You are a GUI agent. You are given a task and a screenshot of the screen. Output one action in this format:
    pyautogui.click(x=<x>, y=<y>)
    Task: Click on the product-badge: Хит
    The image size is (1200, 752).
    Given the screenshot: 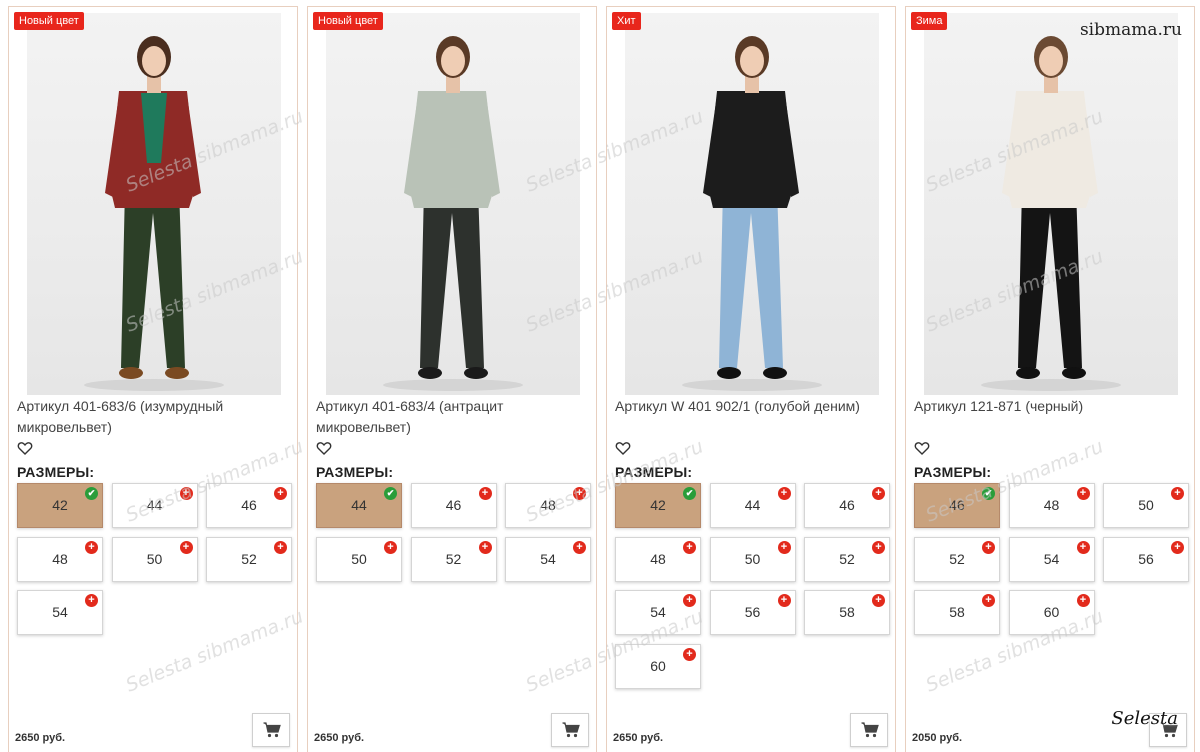 What is the action you would take?
    pyautogui.click(x=626, y=21)
    